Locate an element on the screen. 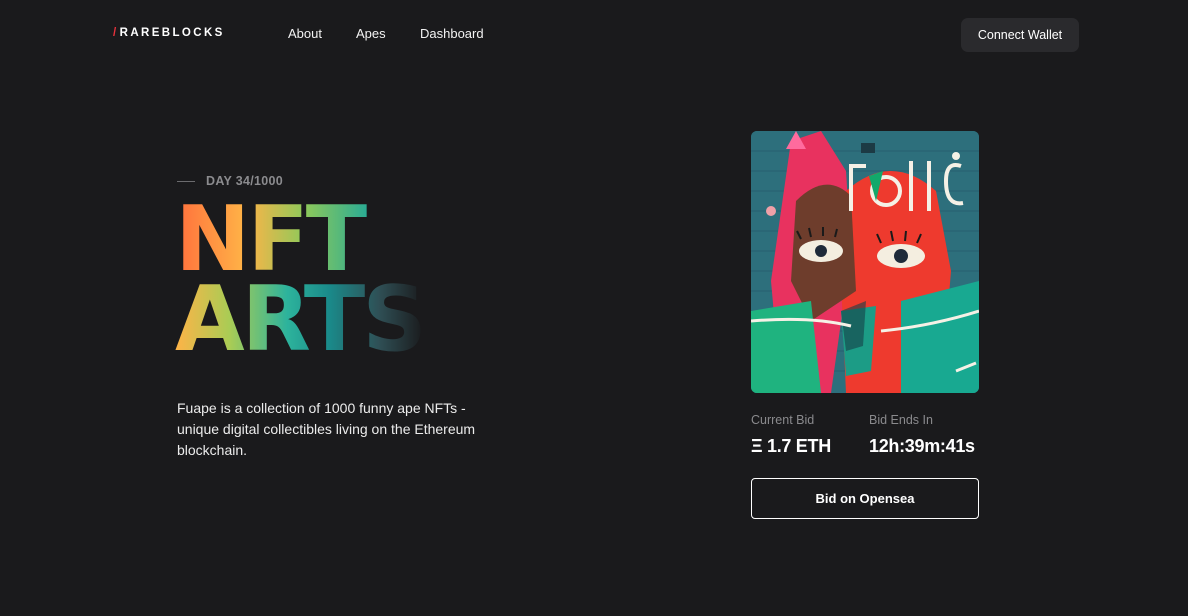 This screenshot has height=616, width=1188. hero-title: NFT ARTS is located at coordinates (301, 283).